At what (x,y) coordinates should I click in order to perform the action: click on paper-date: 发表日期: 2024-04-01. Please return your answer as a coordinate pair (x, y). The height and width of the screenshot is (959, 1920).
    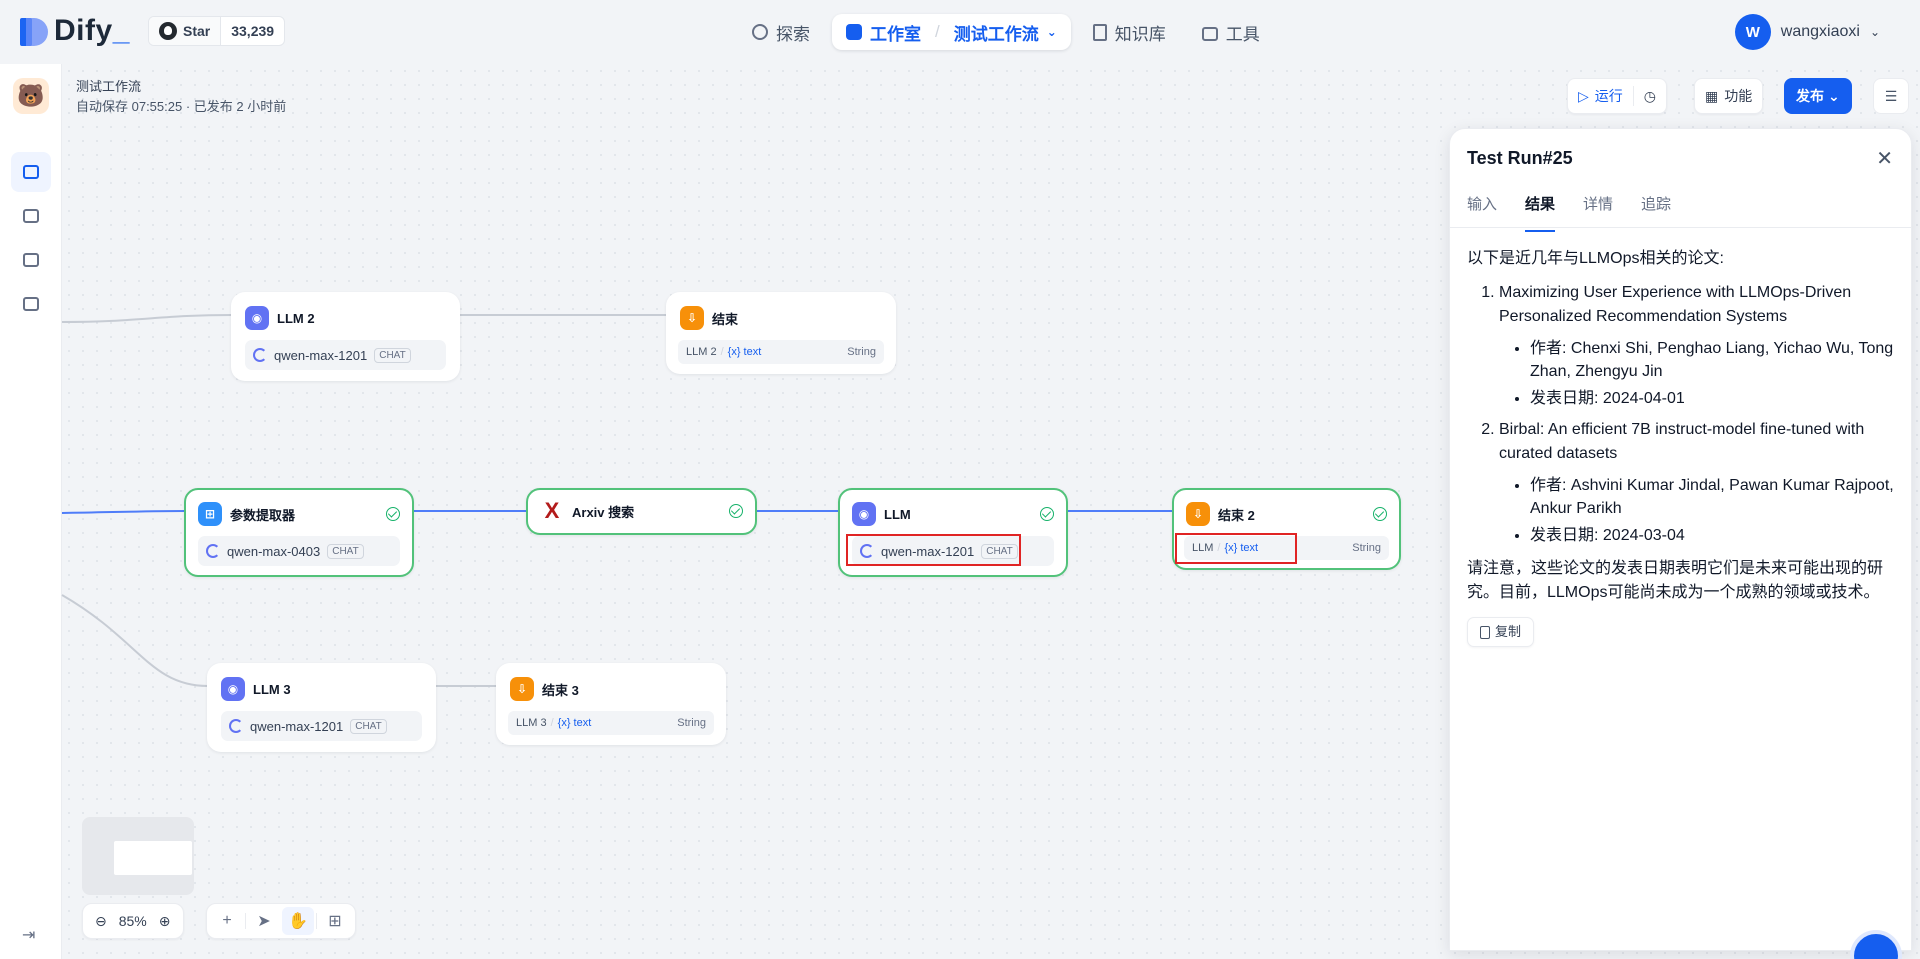
    Looking at the image, I should click on (1713, 398).